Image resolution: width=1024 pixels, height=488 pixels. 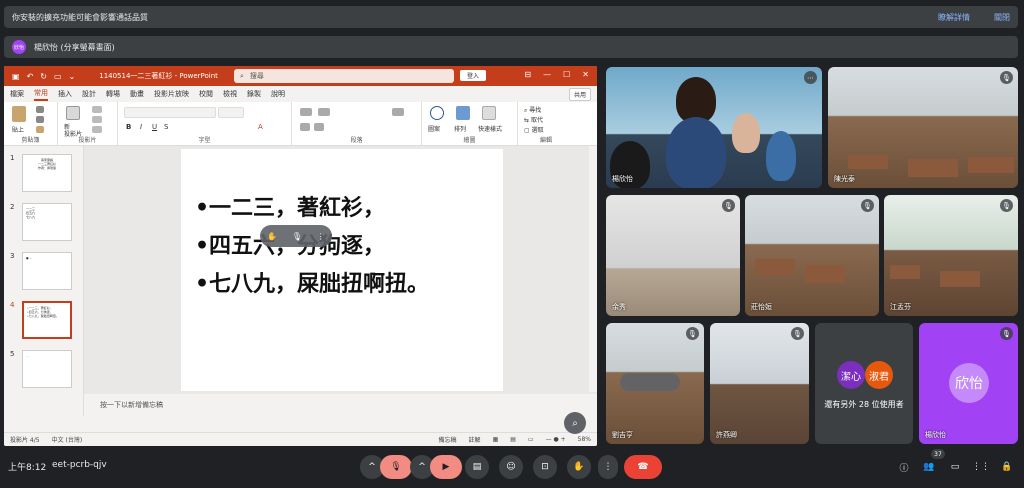 I want to click on layout-icon, so click(x=97, y=109).